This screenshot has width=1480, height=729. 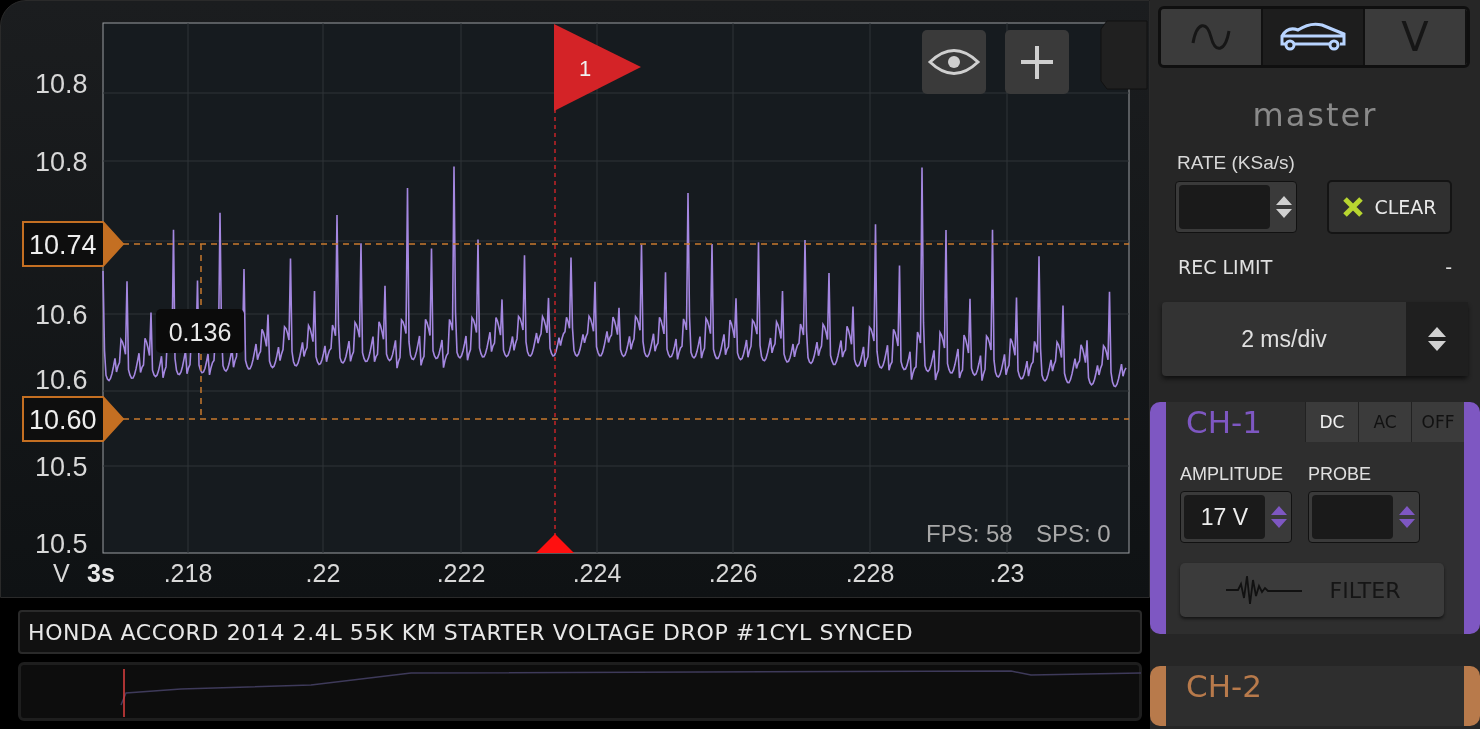 What do you see at coordinates (1364, 517) in the screenshot?
I see `probe-field` at bounding box center [1364, 517].